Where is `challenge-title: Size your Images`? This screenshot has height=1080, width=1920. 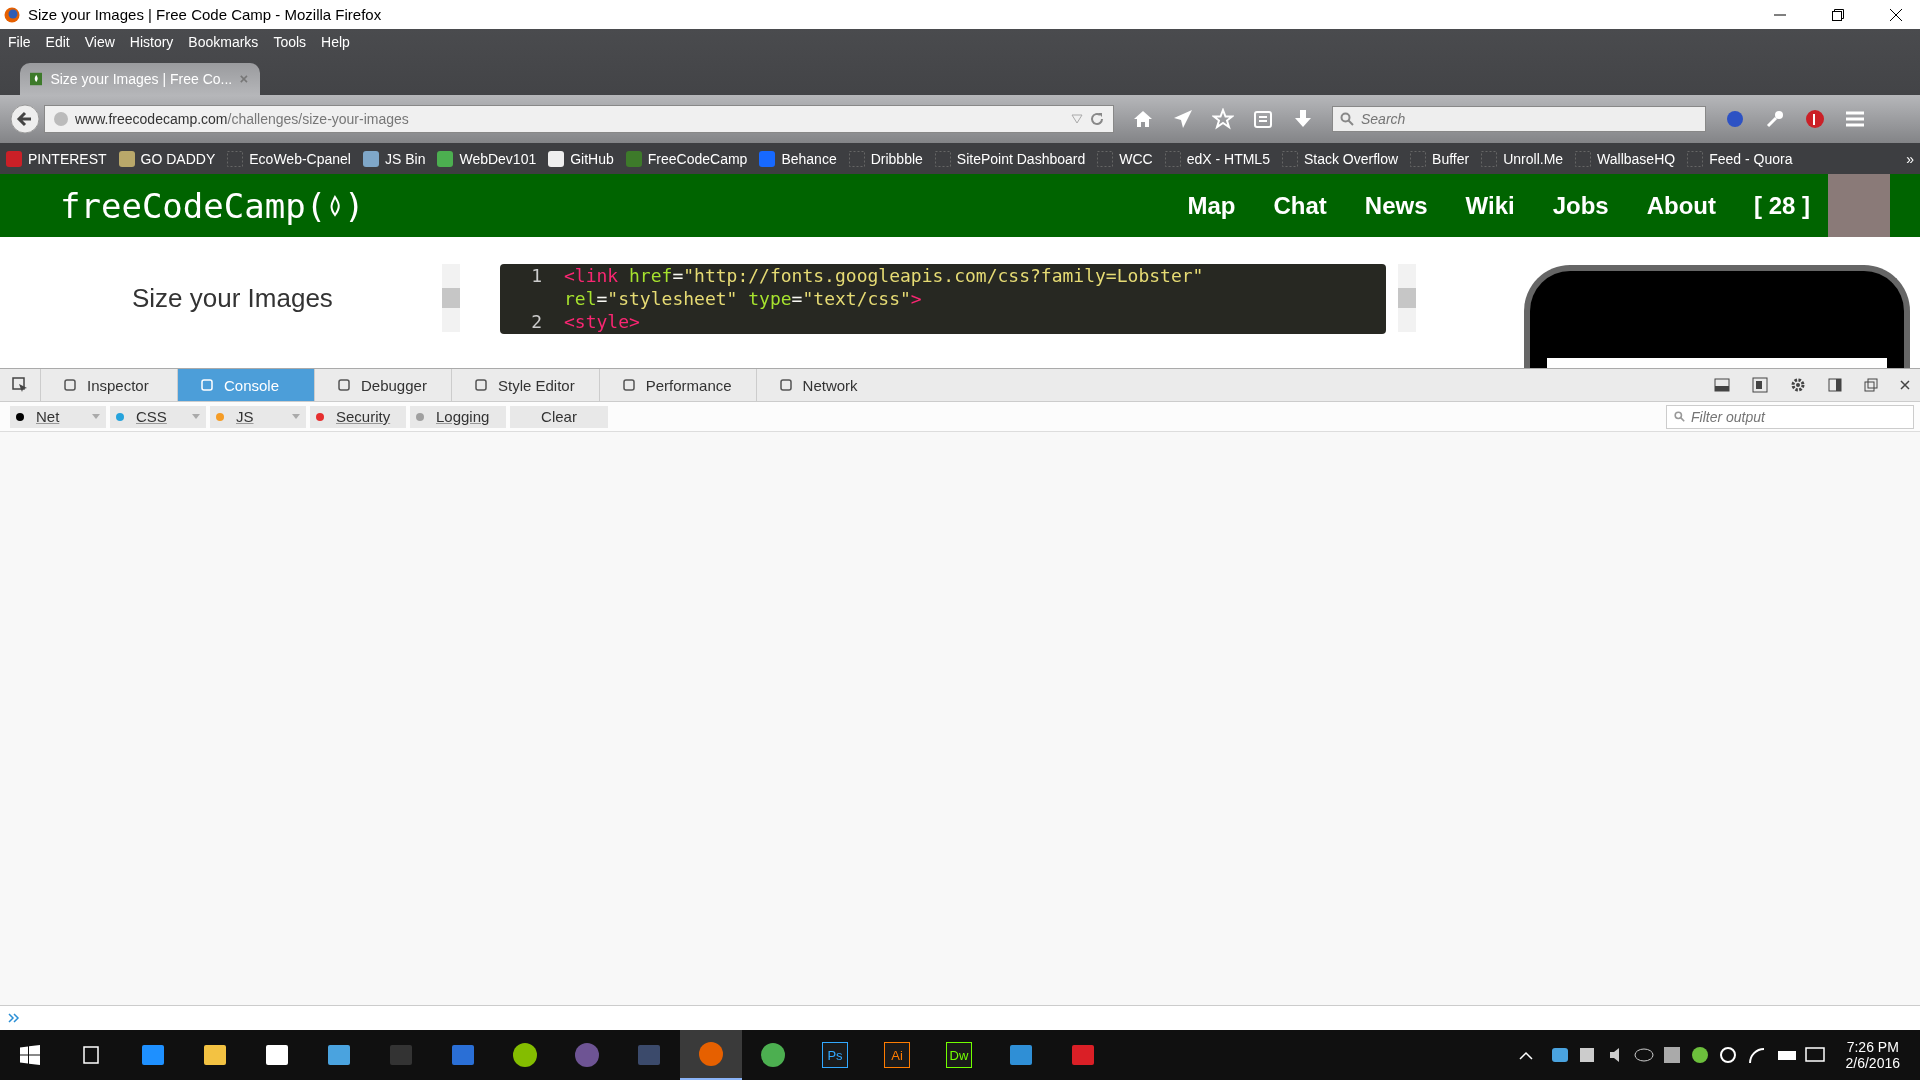
challenge-title: Size your Images is located at coordinates (233, 298).